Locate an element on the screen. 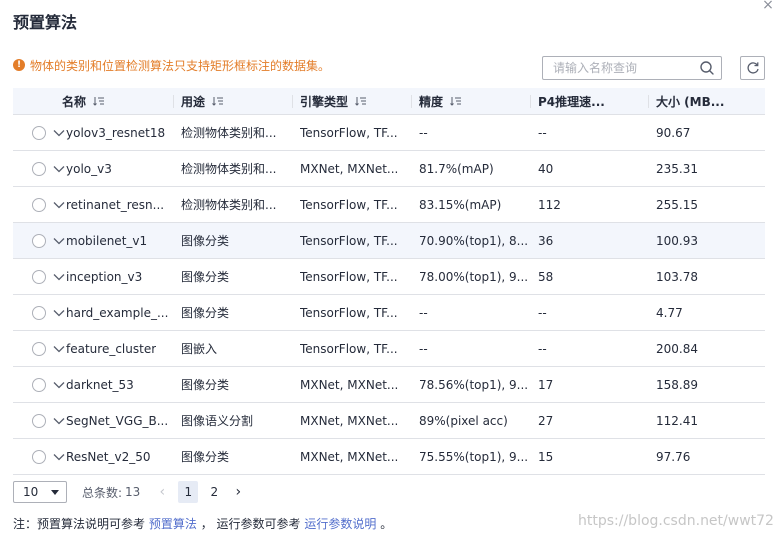  refresh-button is located at coordinates (752, 68).